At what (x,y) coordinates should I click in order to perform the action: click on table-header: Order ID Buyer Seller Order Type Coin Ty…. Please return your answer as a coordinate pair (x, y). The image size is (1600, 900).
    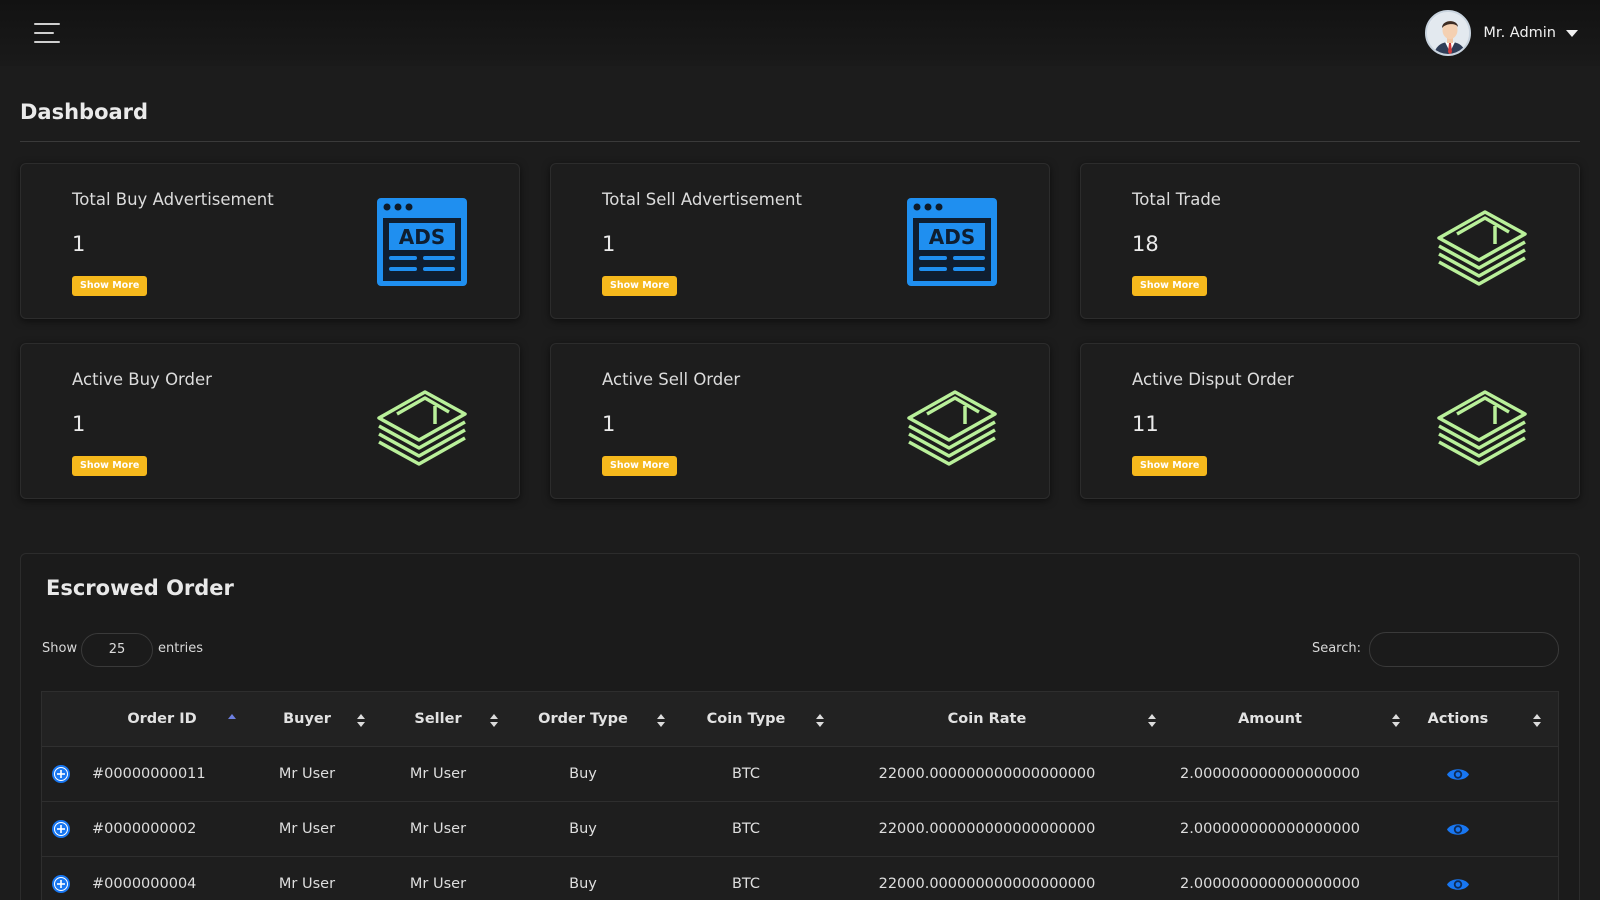
    Looking at the image, I should click on (800, 719).